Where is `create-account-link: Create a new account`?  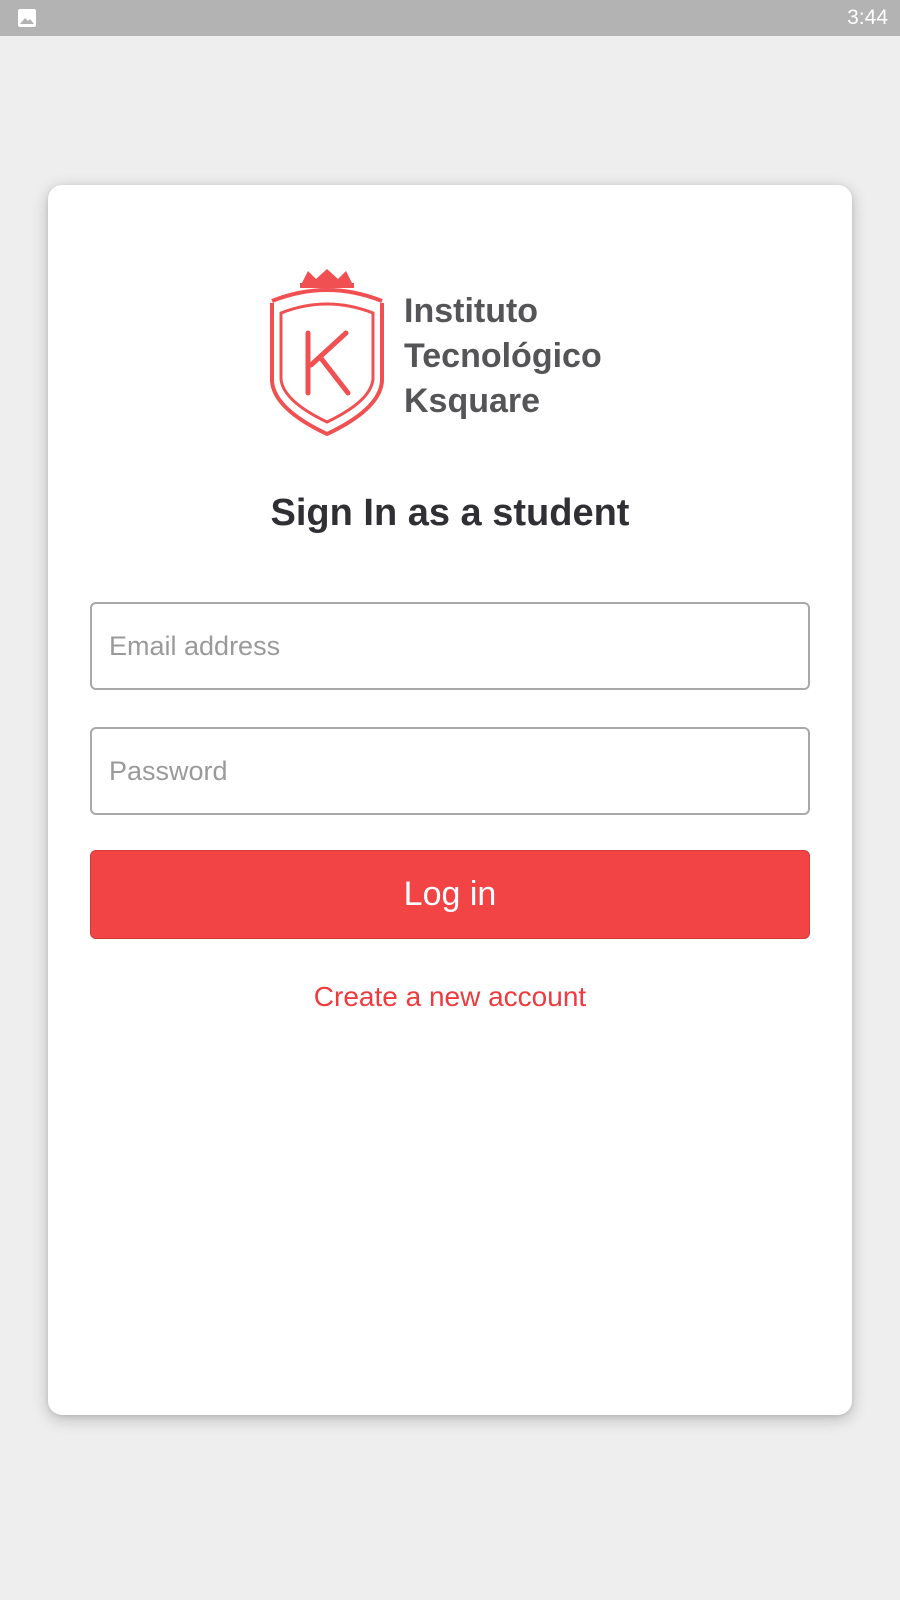 create-account-link: Create a new account is located at coordinates (450, 997).